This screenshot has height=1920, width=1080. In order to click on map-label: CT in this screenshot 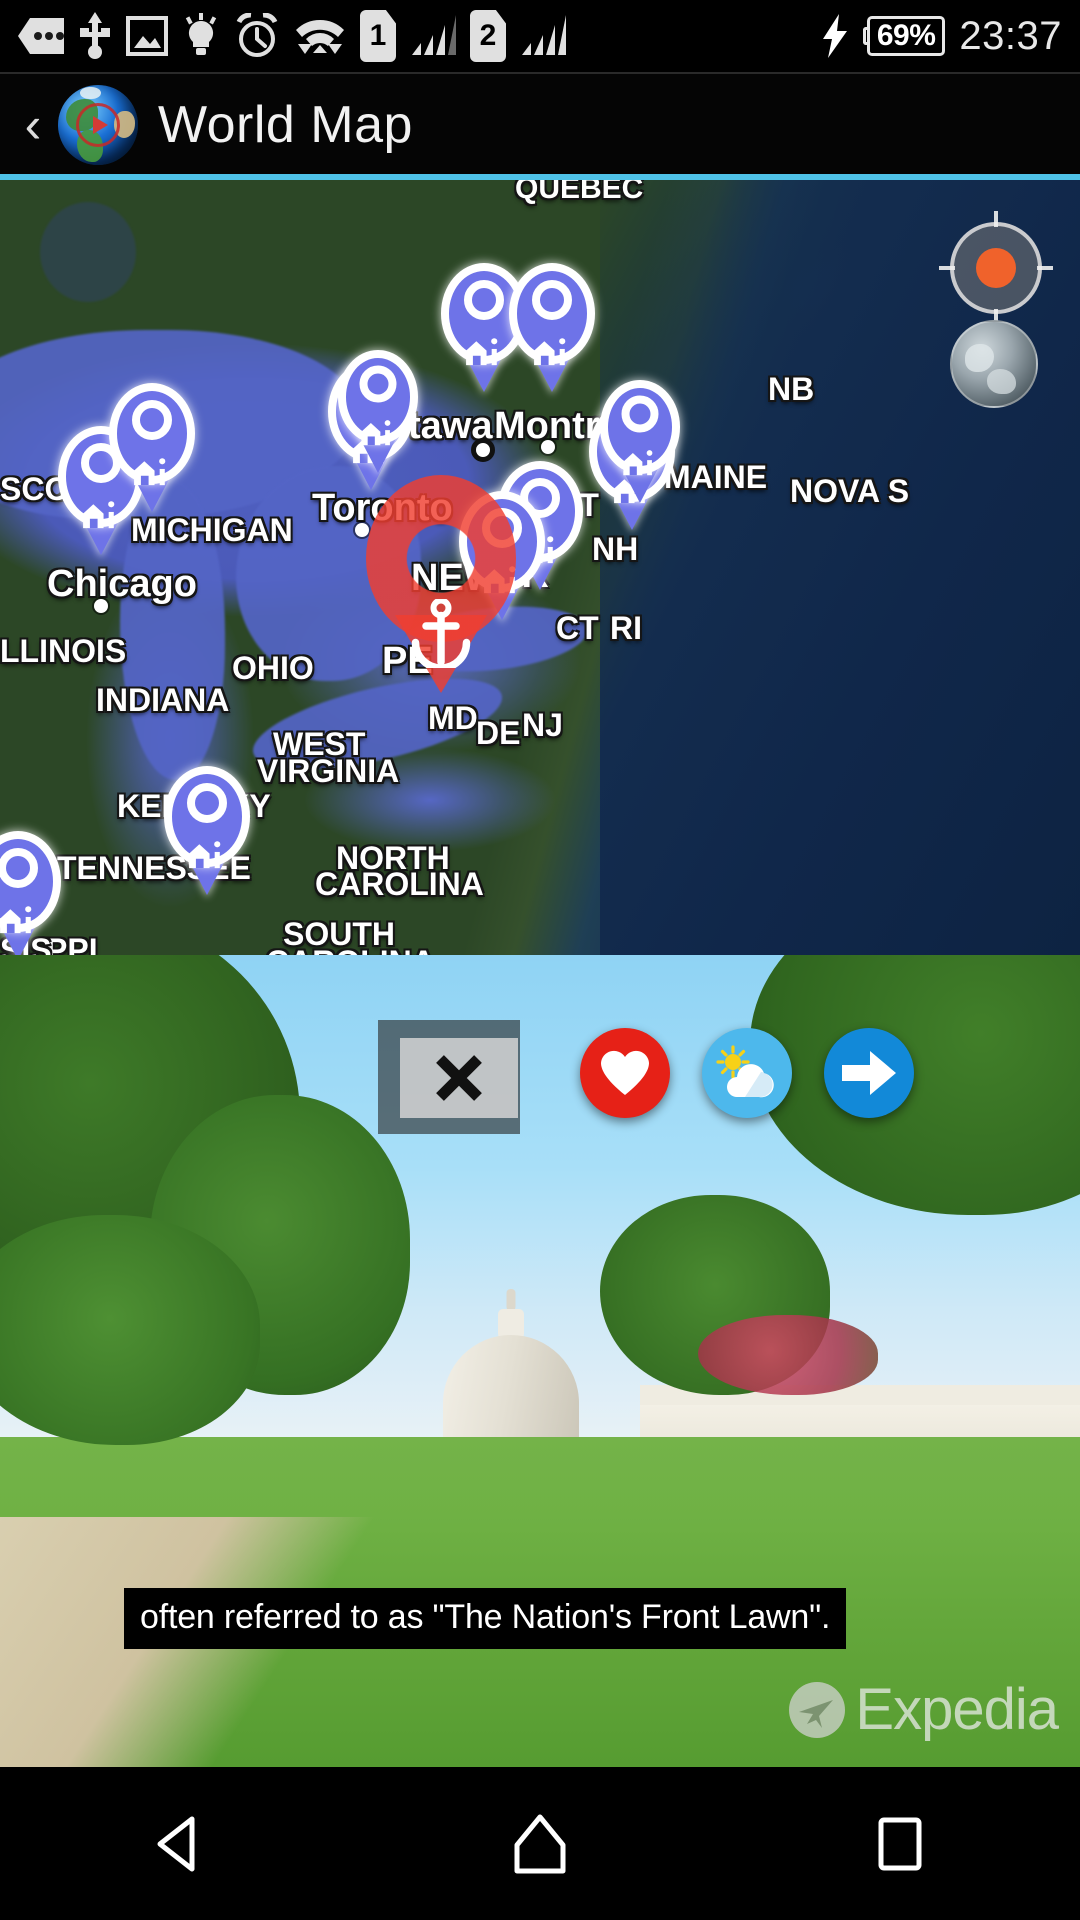, I will do `click(577, 628)`.